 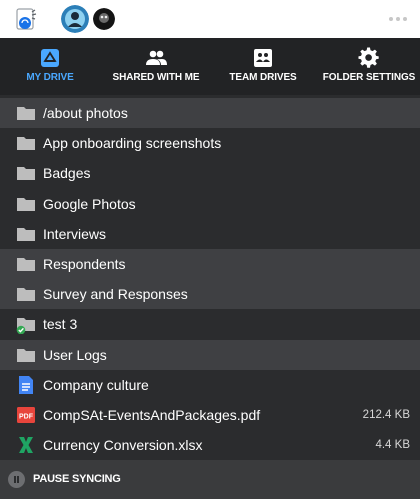 What do you see at coordinates (26, 384) in the screenshot?
I see `google-doc-icon` at bounding box center [26, 384].